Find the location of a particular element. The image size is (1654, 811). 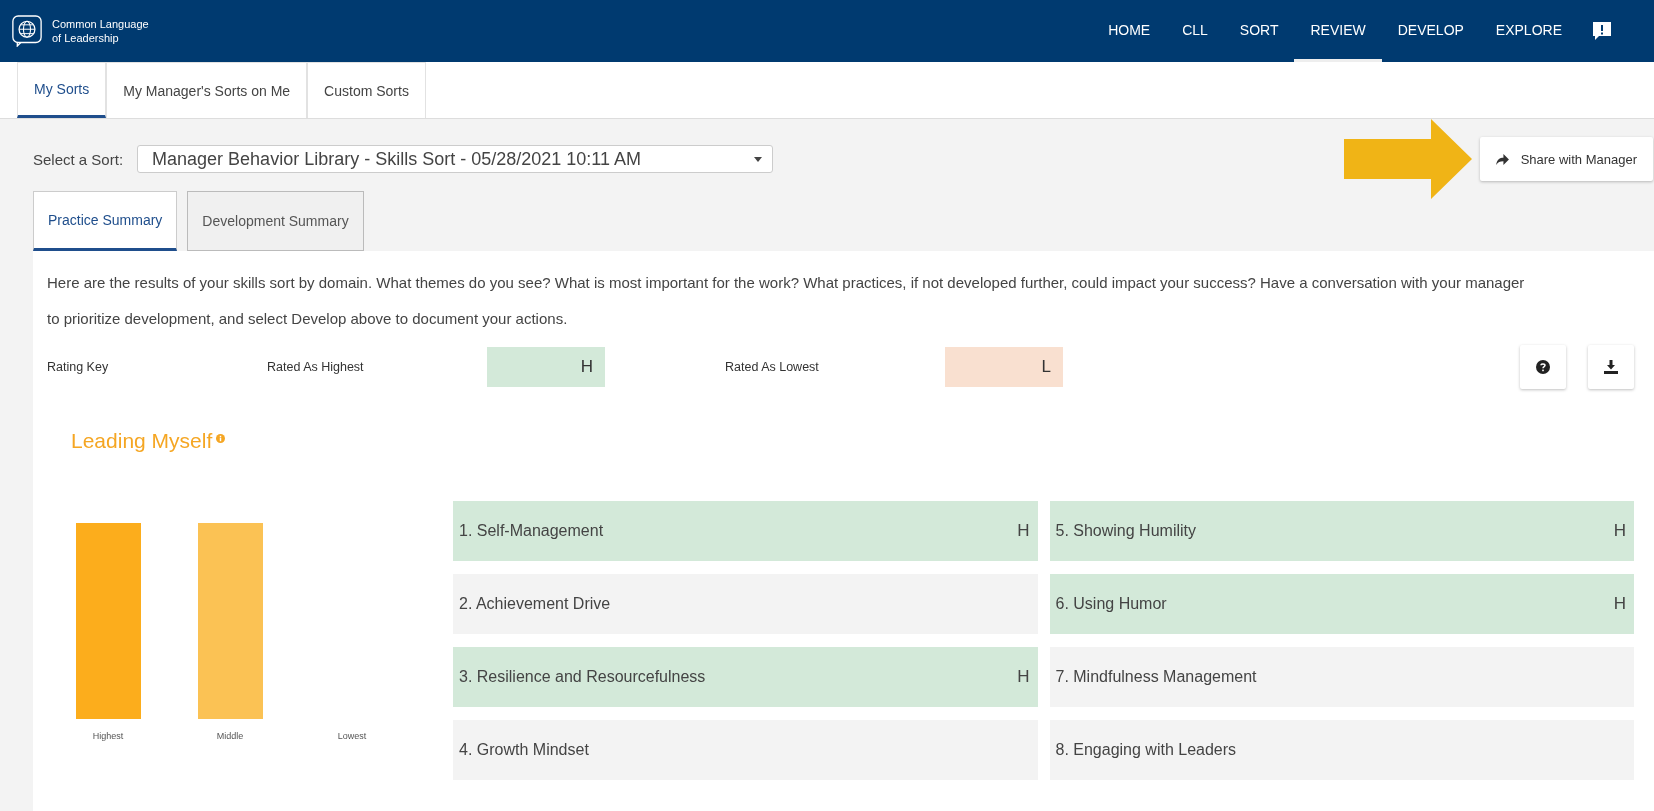

bar-label: Lowest is located at coordinates (352, 736).